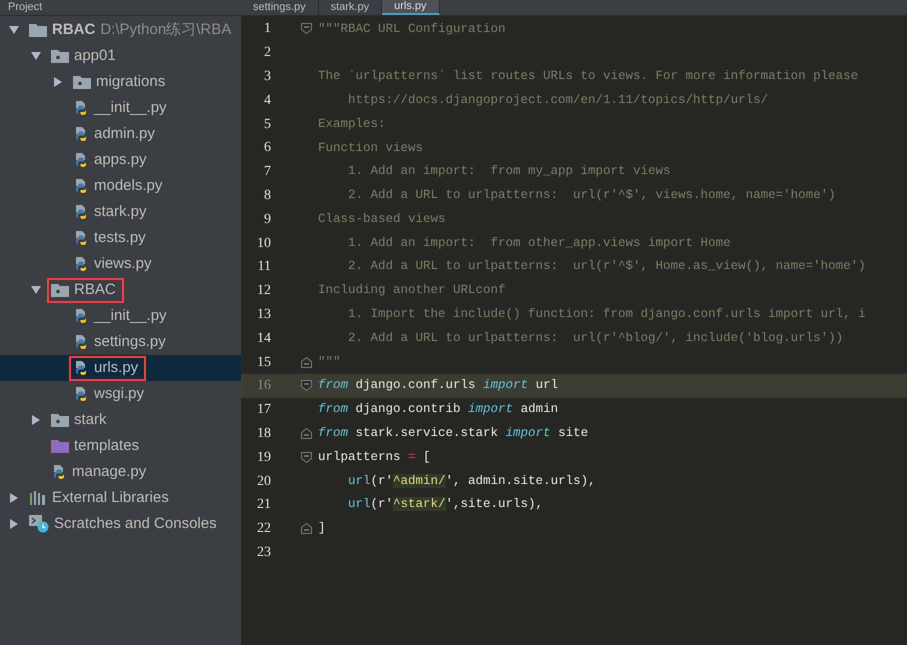 The image size is (907, 645). Describe the element at coordinates (263, 339) in the screenshot. I see `line-number: 14` at that location.